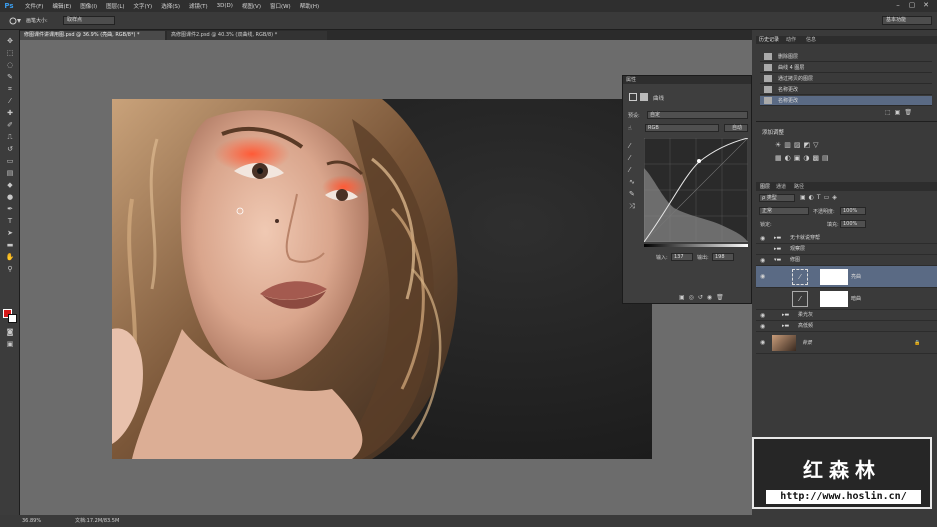 Image resolution: width=937 pixels, height=527 pixels. What do you see at coordinates (768, 56) in the screenshot?
I see `history-step-icon` at bounding box center [768, 56].